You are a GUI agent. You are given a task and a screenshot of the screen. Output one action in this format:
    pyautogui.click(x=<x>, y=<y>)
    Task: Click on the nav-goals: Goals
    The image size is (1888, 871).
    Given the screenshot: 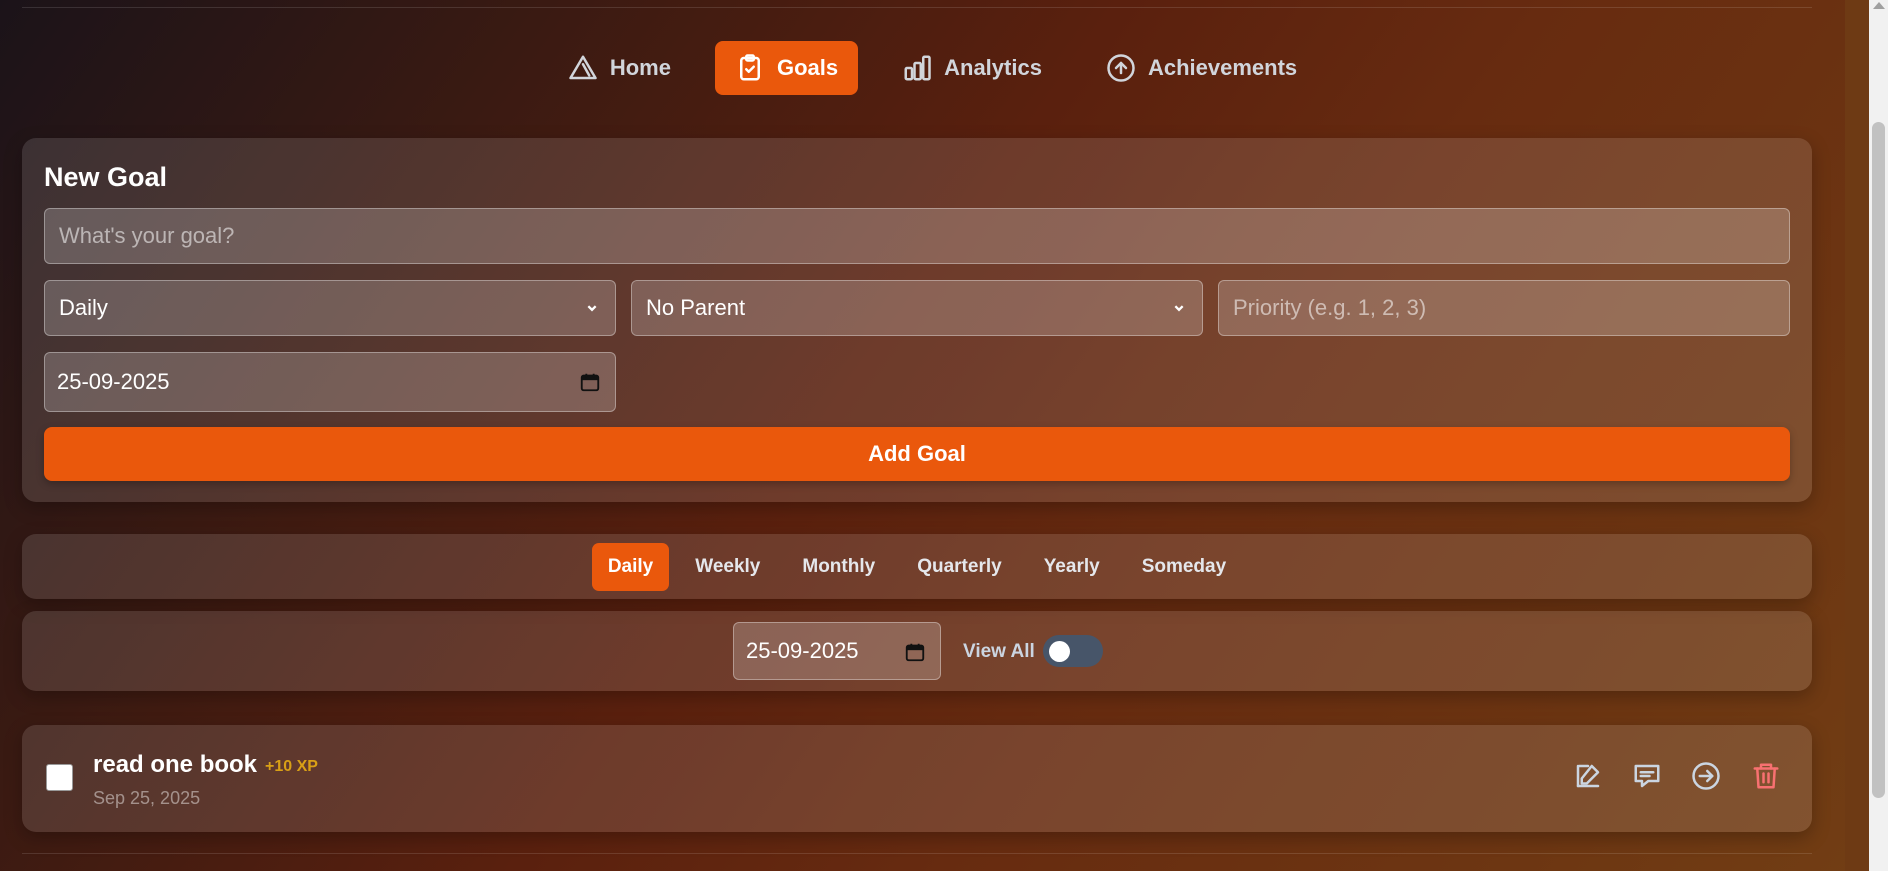 What is the action you would take?
    pyautogui.click(x=786, y=68)
    